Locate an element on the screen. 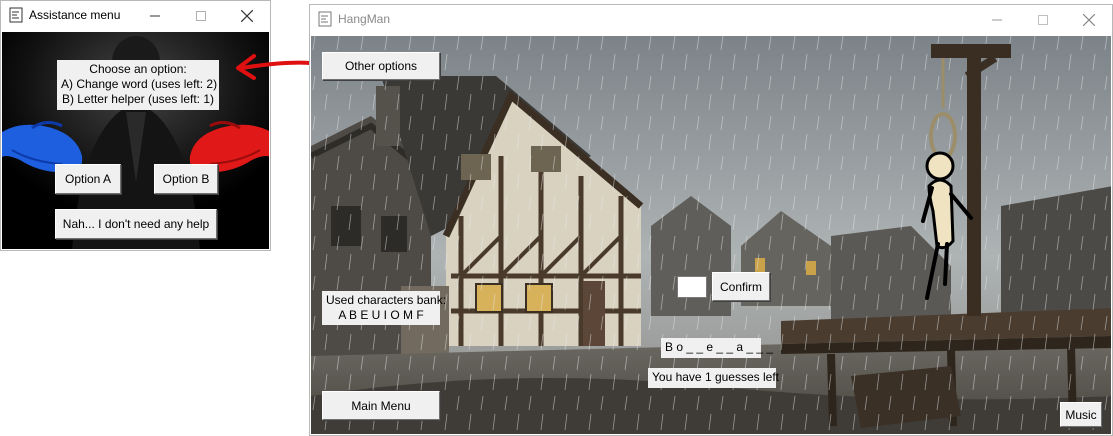  main-menu-button: Main Menu is located at coordinates (381, 405).